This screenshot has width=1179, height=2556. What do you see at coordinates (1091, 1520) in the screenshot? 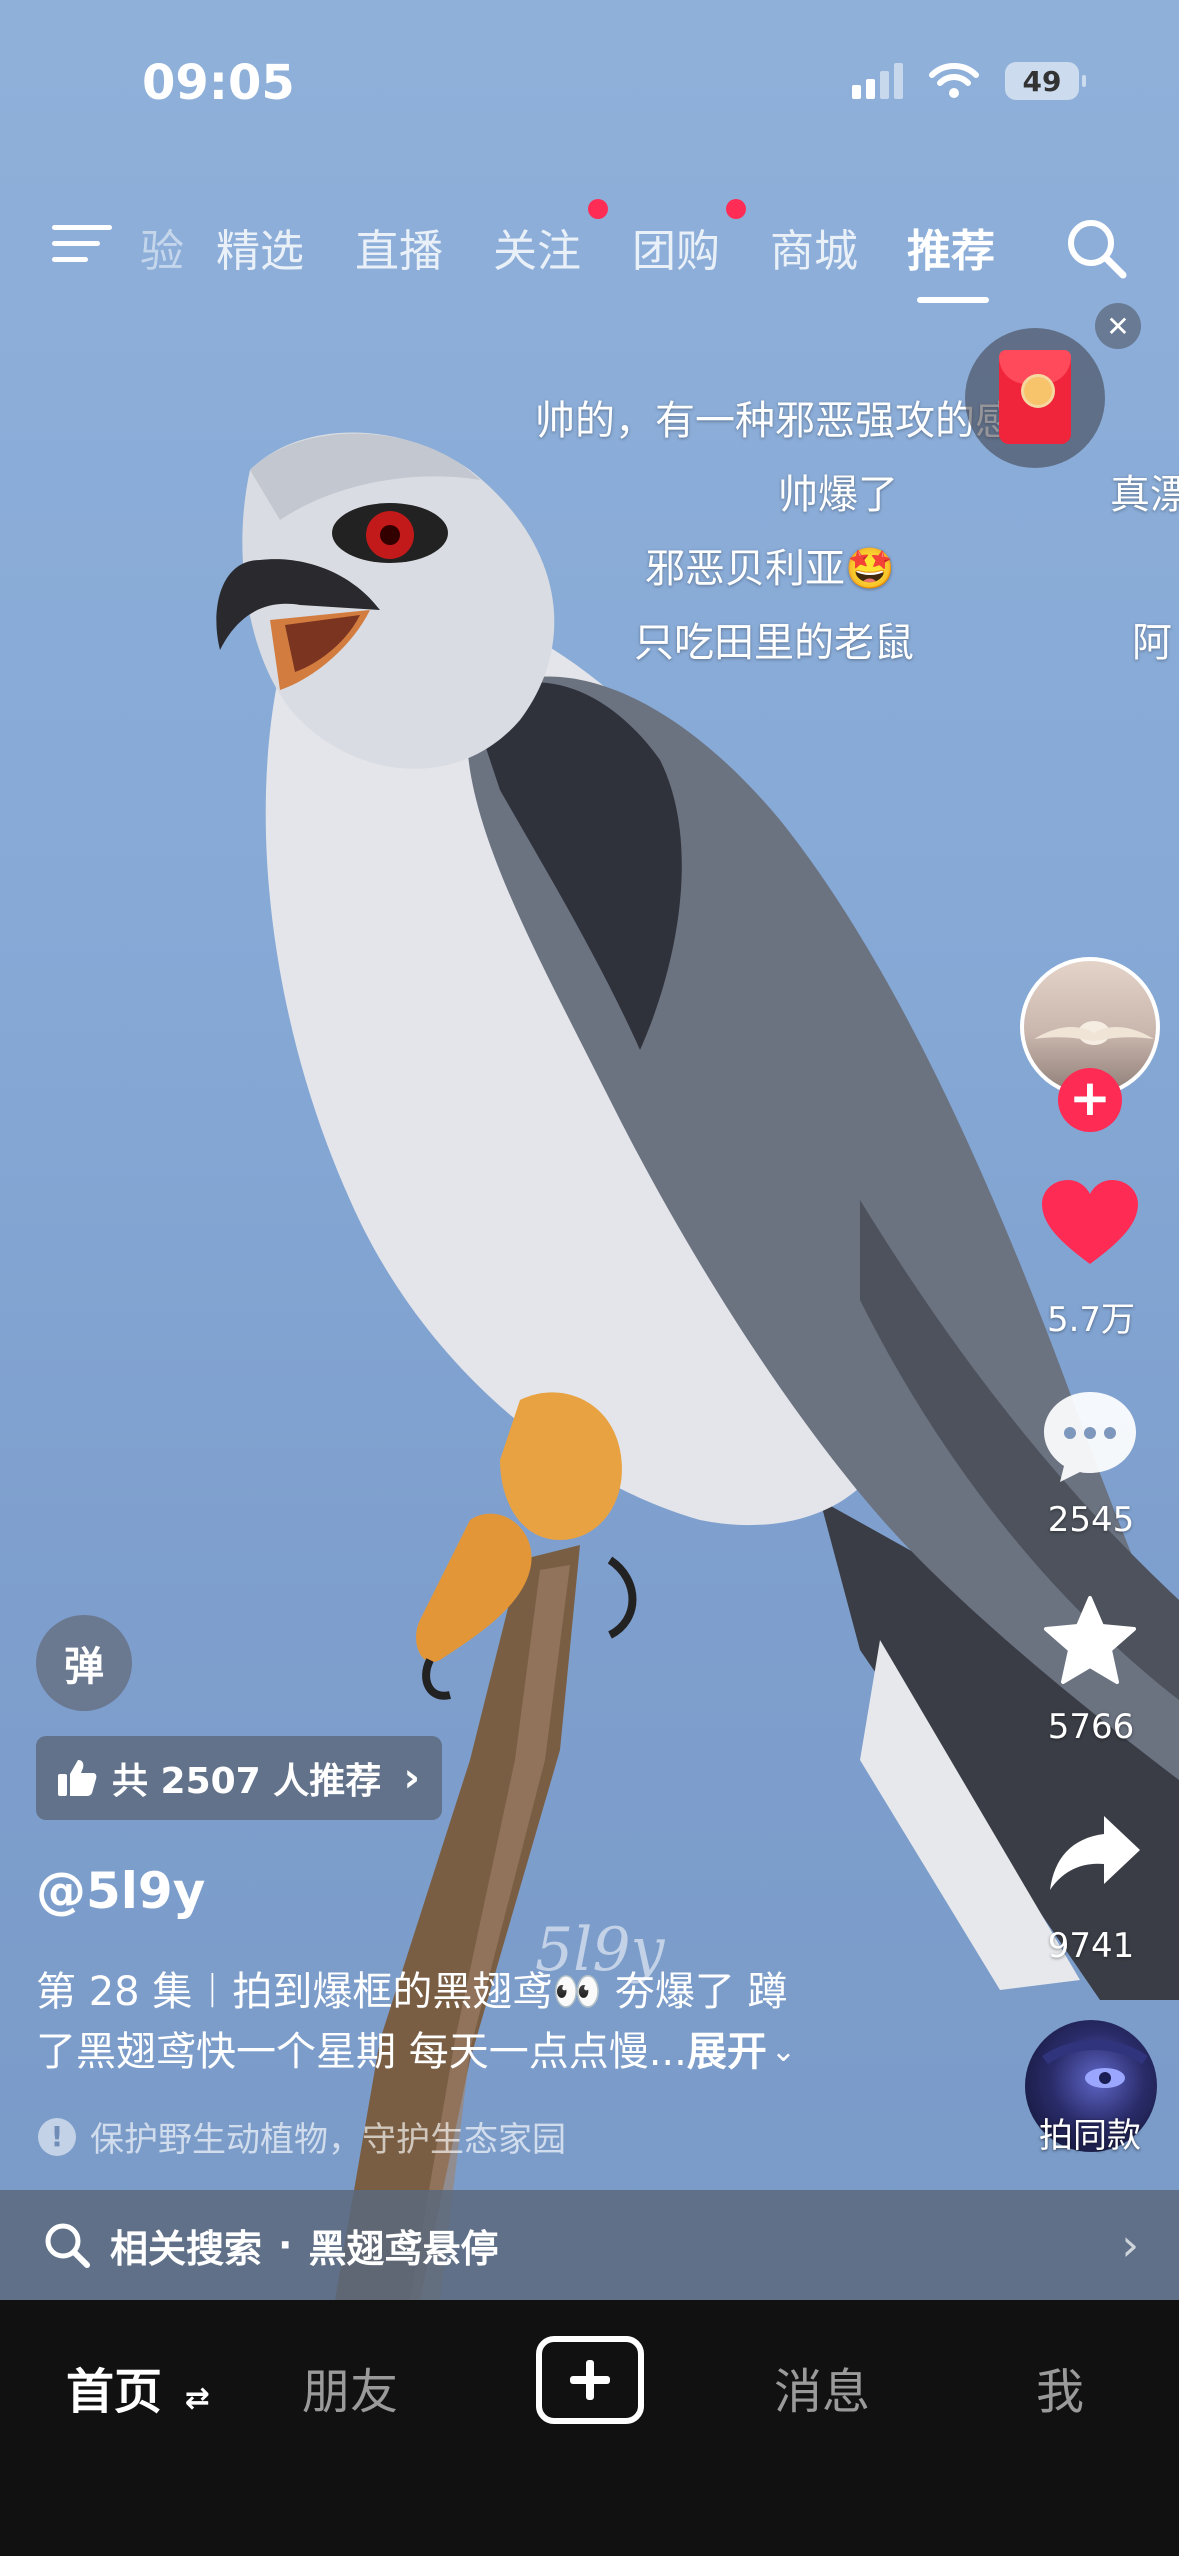
I see `comment-count: 2545` at bounding box center [1091, 1520].